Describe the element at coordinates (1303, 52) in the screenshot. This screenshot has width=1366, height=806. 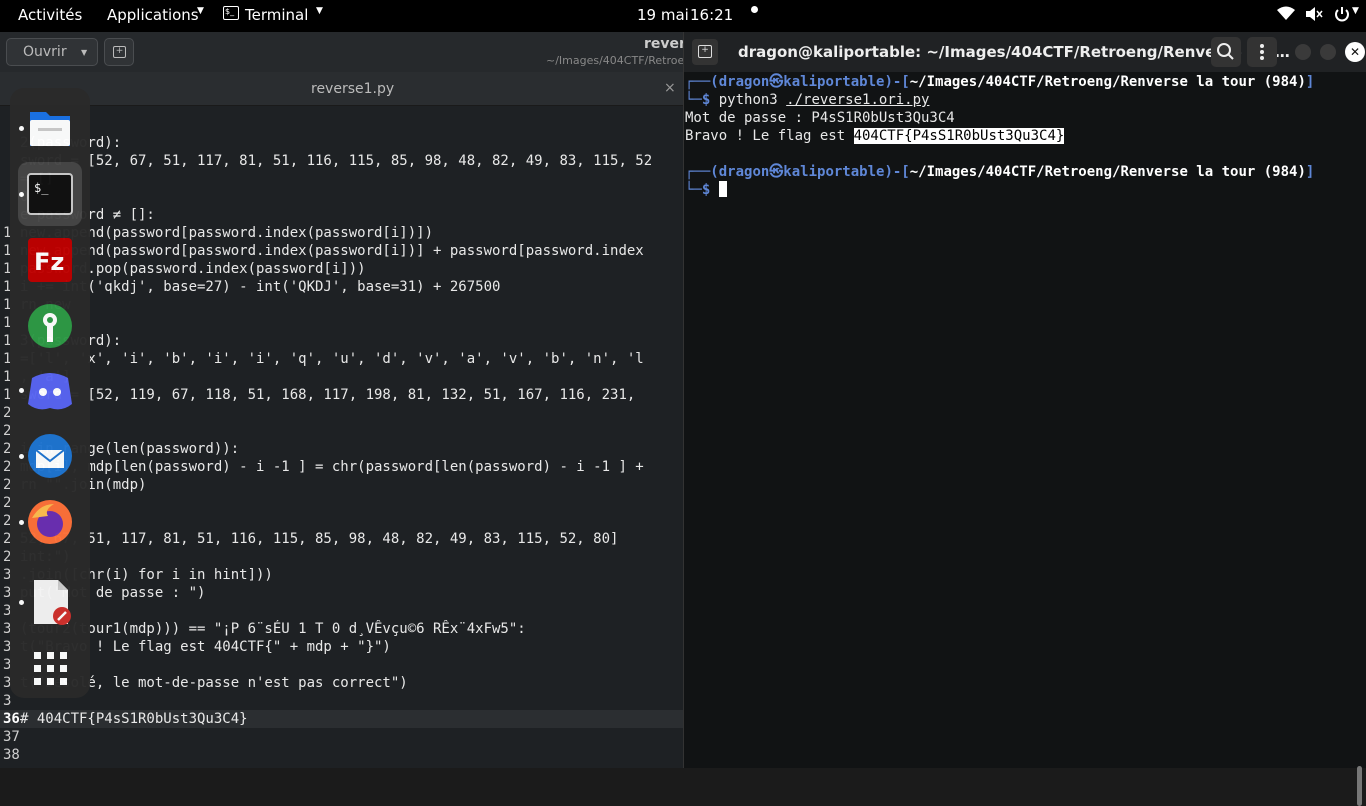
I see `minimize-button` at that location.